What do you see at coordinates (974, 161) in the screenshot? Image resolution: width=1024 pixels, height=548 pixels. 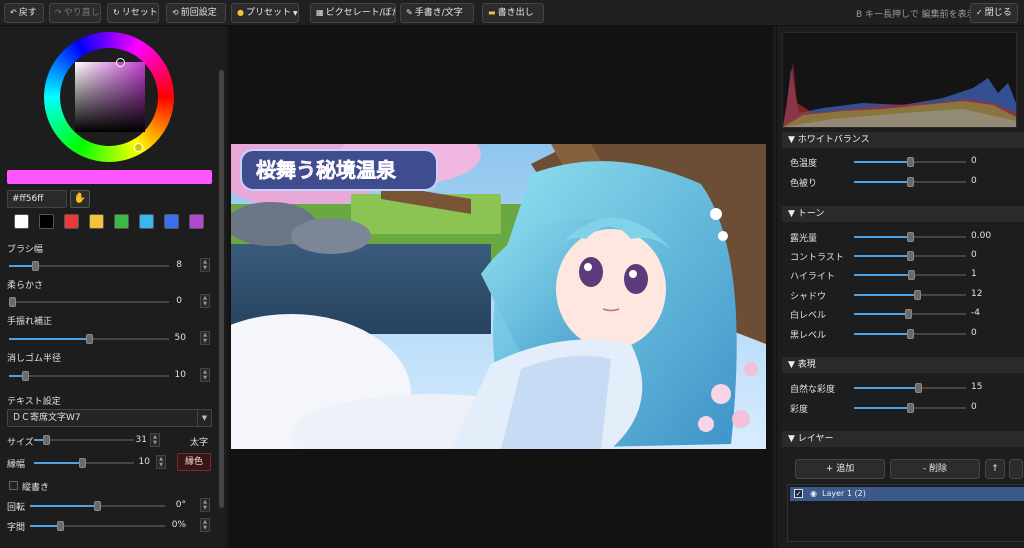 I see `temperature-value: 0` at bounding box center [974, 161].